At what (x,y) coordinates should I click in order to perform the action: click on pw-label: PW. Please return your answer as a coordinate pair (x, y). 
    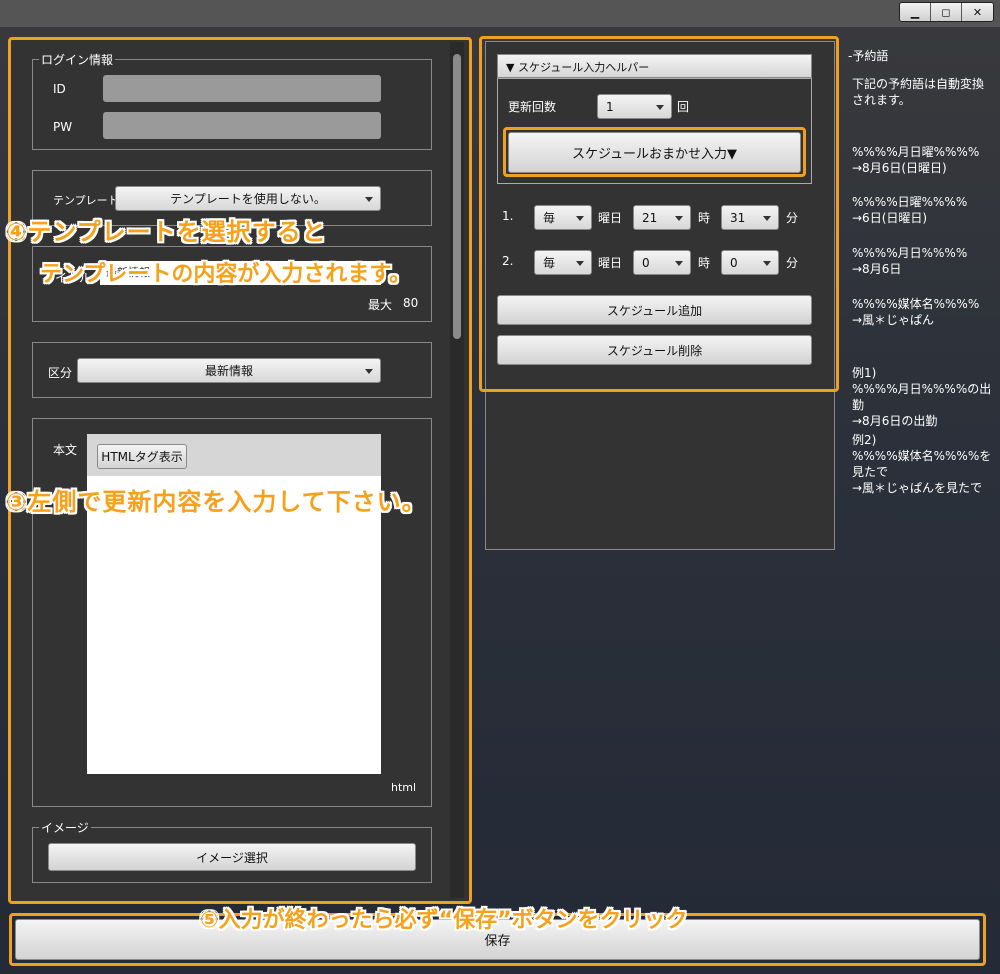
    Looking at the image, I should click on (63, 127).